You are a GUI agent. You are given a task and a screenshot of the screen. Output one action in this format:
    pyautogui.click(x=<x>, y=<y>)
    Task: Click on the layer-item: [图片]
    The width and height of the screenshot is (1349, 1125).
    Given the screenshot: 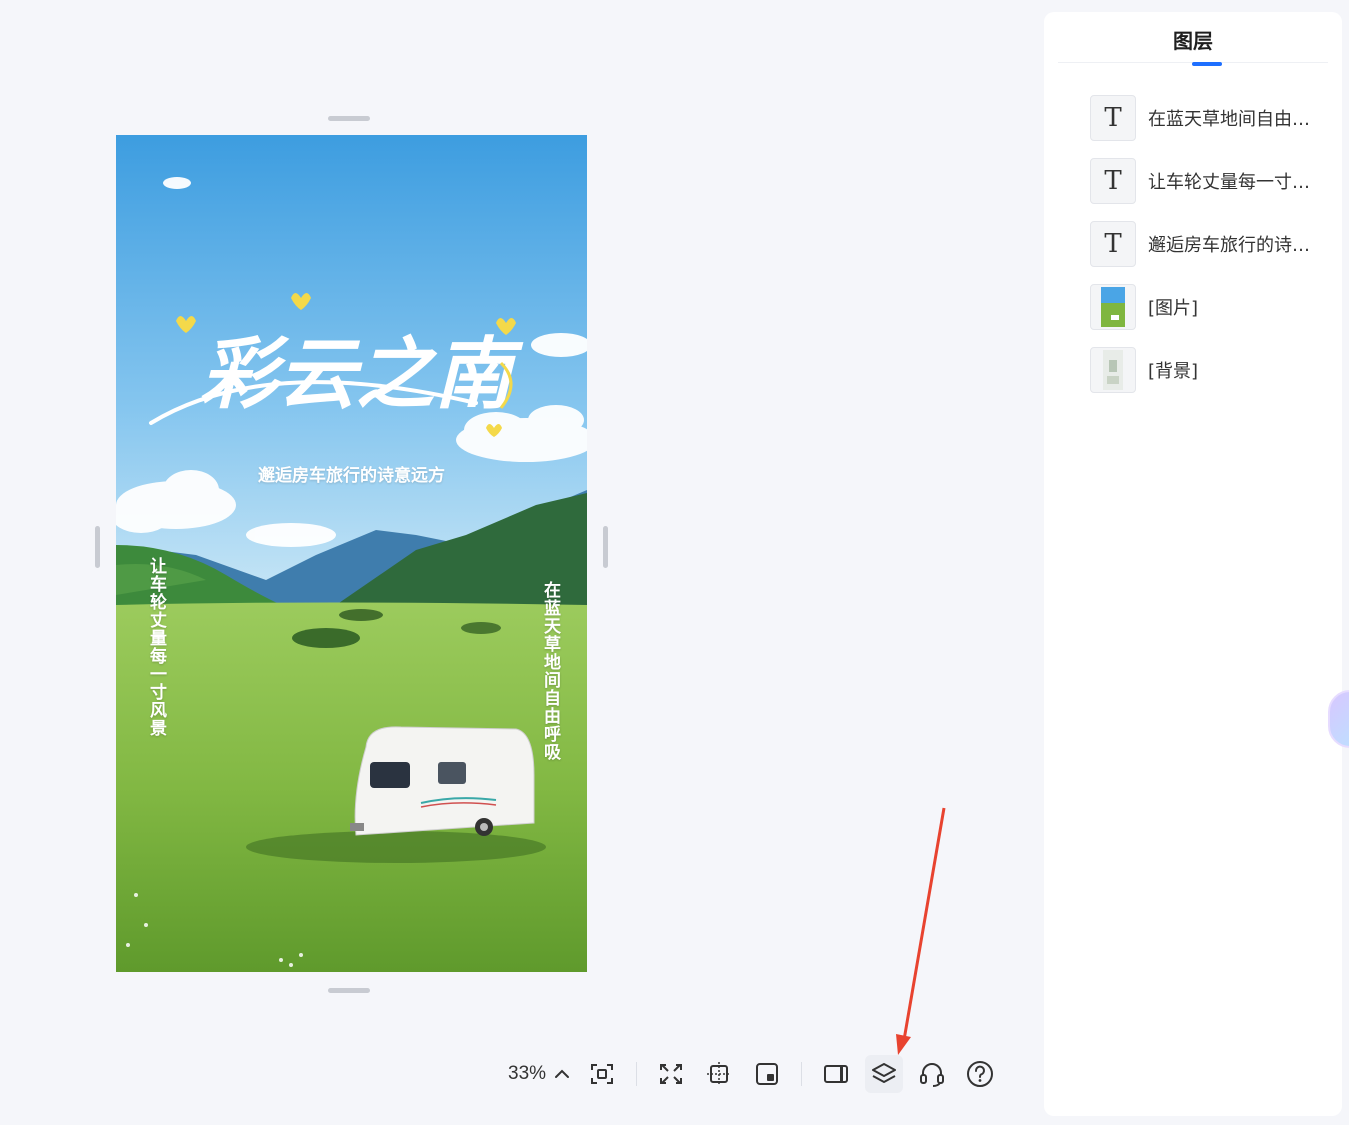 What is the action you would take?
    pyautogui.click(x=1193, y=306)
    